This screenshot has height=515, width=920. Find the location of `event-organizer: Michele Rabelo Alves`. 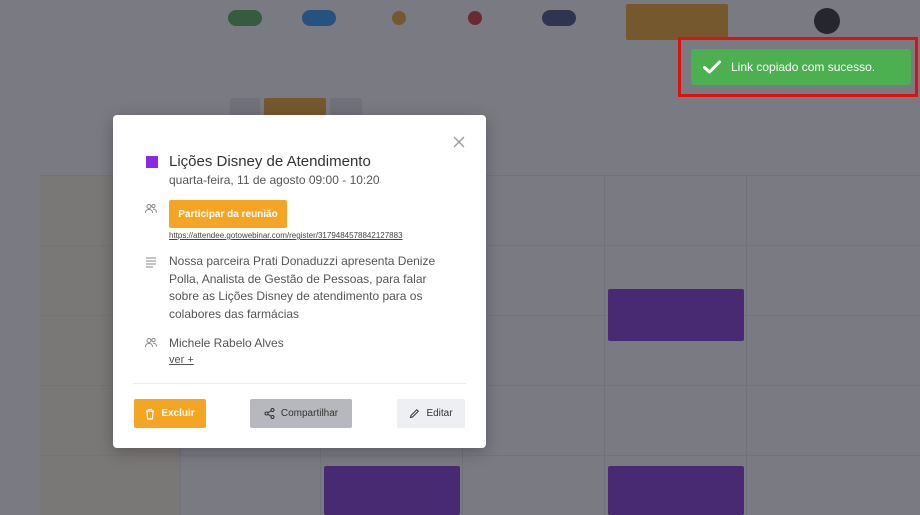

event-organizer: Michele Rabelo Alves is located at coordinates (226, 343).